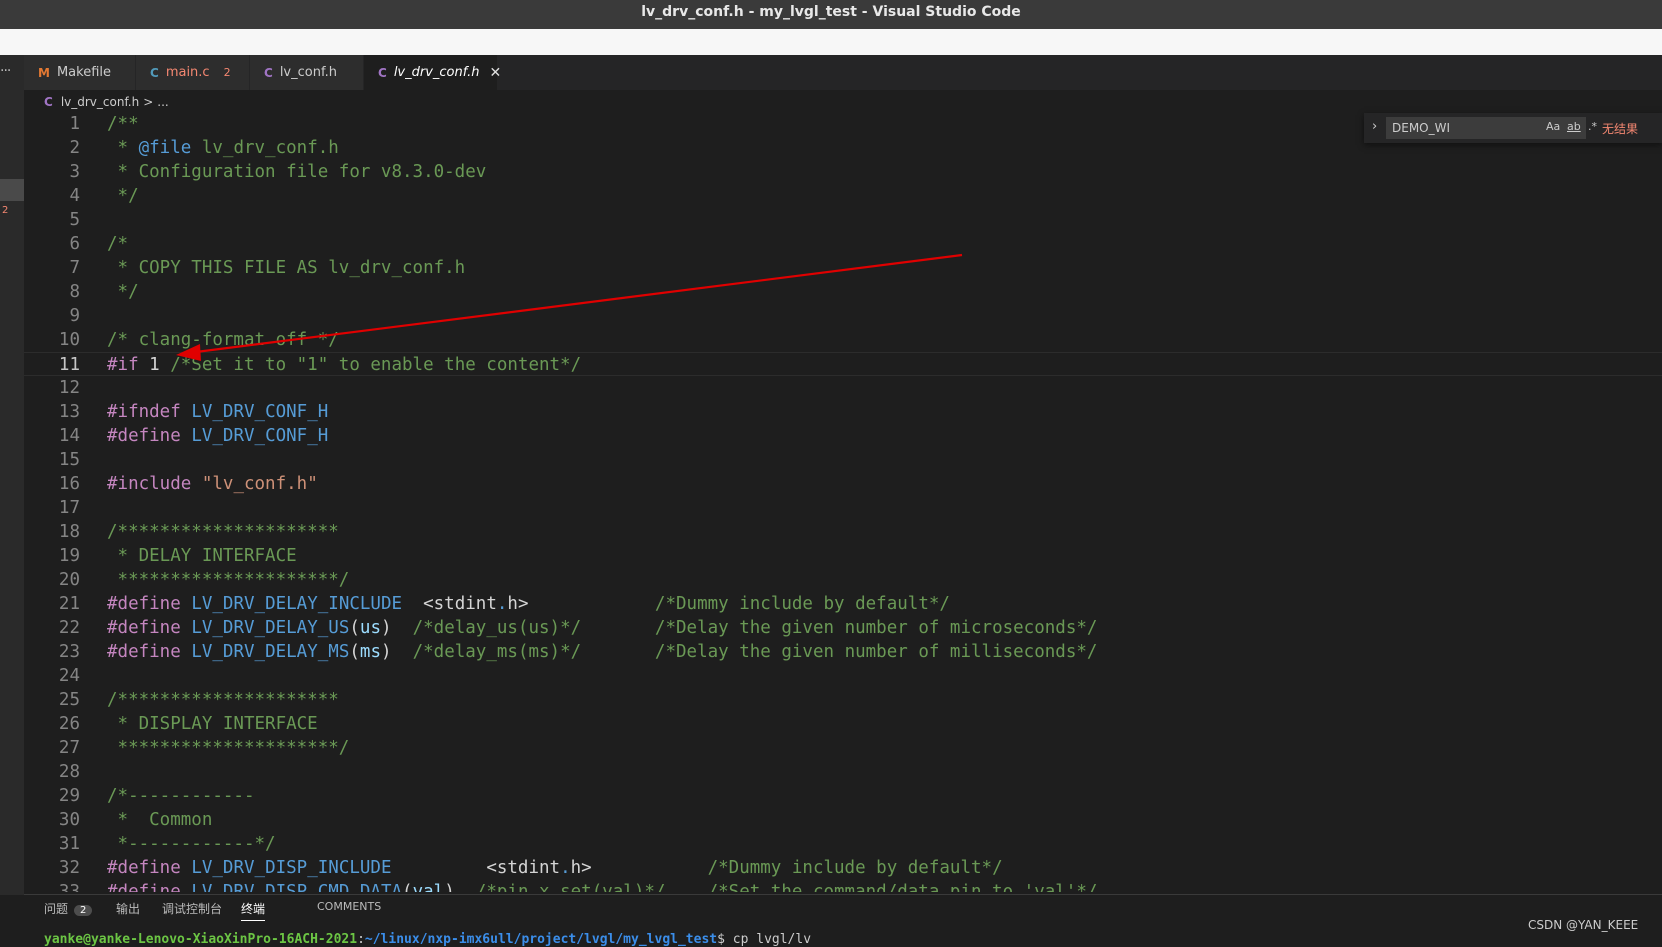 The image size is (1662, 947). What do you see at coordinates (843, 460) in the screenshot?
I see `code-line: 15` at bounding box center [843, 460].